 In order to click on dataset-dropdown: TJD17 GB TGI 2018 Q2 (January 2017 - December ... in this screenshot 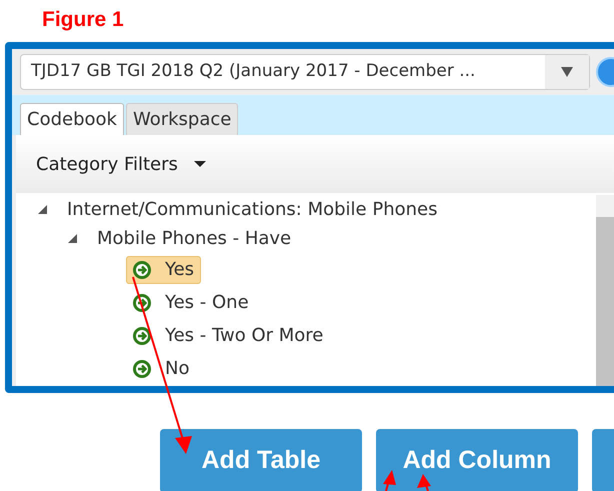, I will do `click(305, 72)`.